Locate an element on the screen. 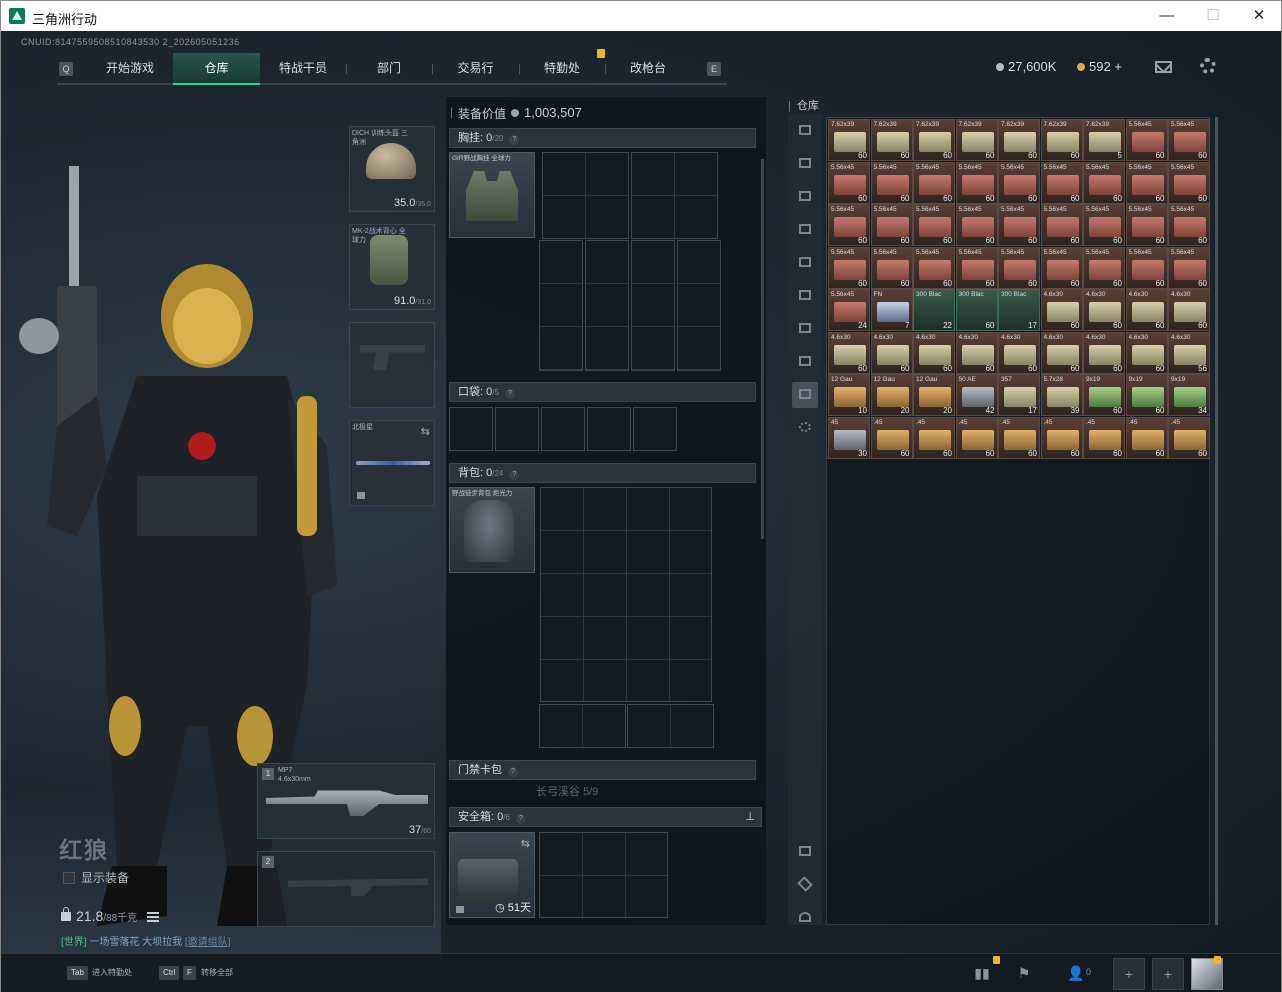 This screenshot has width=1282, height=992. warehouse-item: 7.62x39 5 is located at coordinates (1104, 140).